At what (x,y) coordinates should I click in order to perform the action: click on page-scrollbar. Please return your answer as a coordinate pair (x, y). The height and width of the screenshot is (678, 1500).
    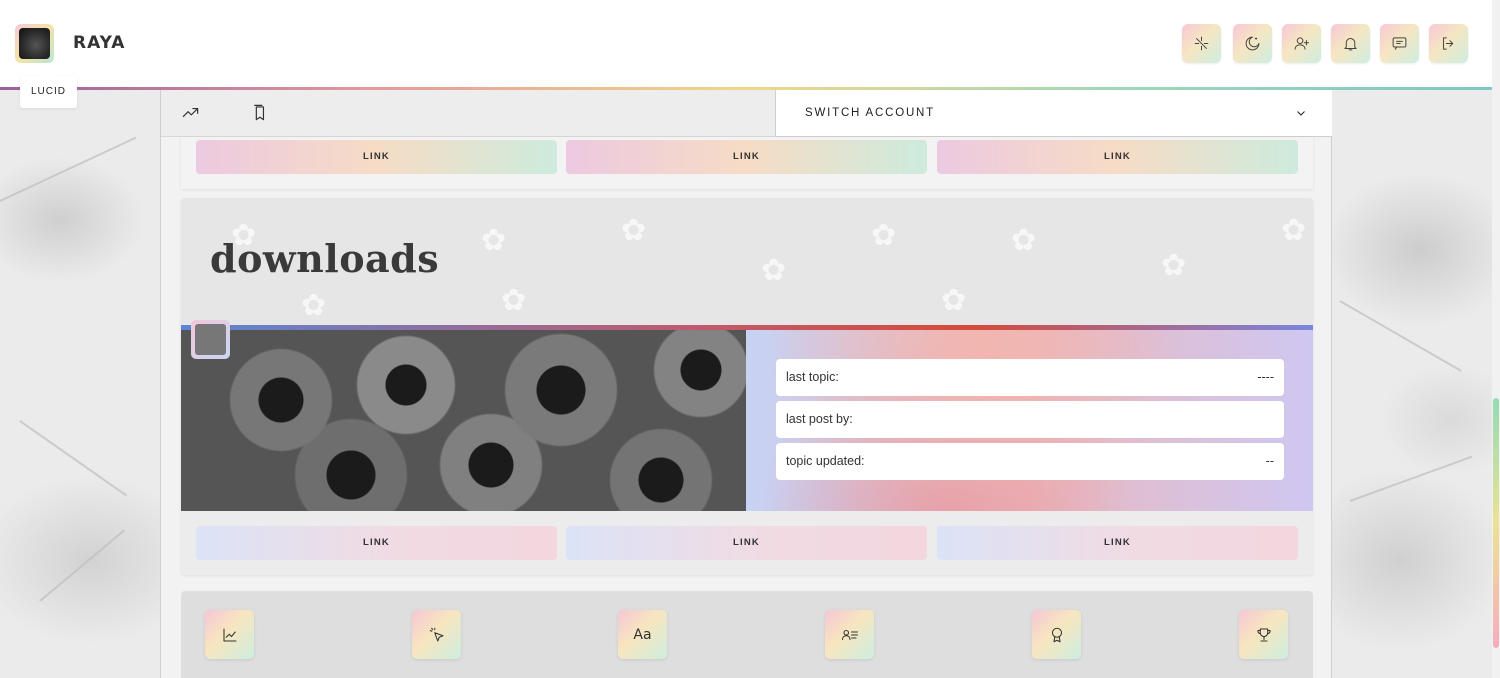
    Looking at the image, I should click on (1496, 339).